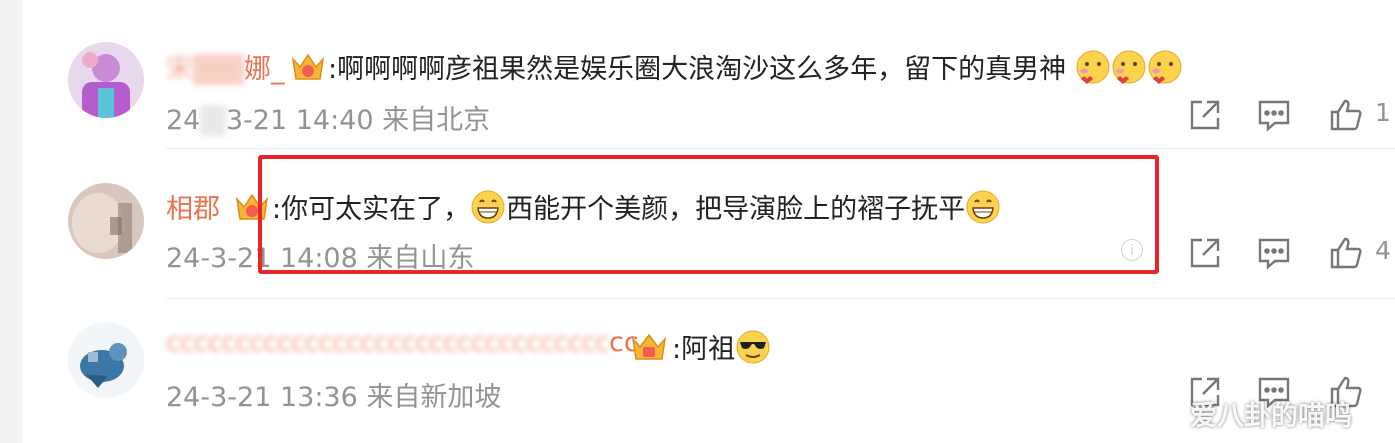  Describe the element at coordinates (1383, 112) in the screenshot. I see `like-count: 1` at that location.